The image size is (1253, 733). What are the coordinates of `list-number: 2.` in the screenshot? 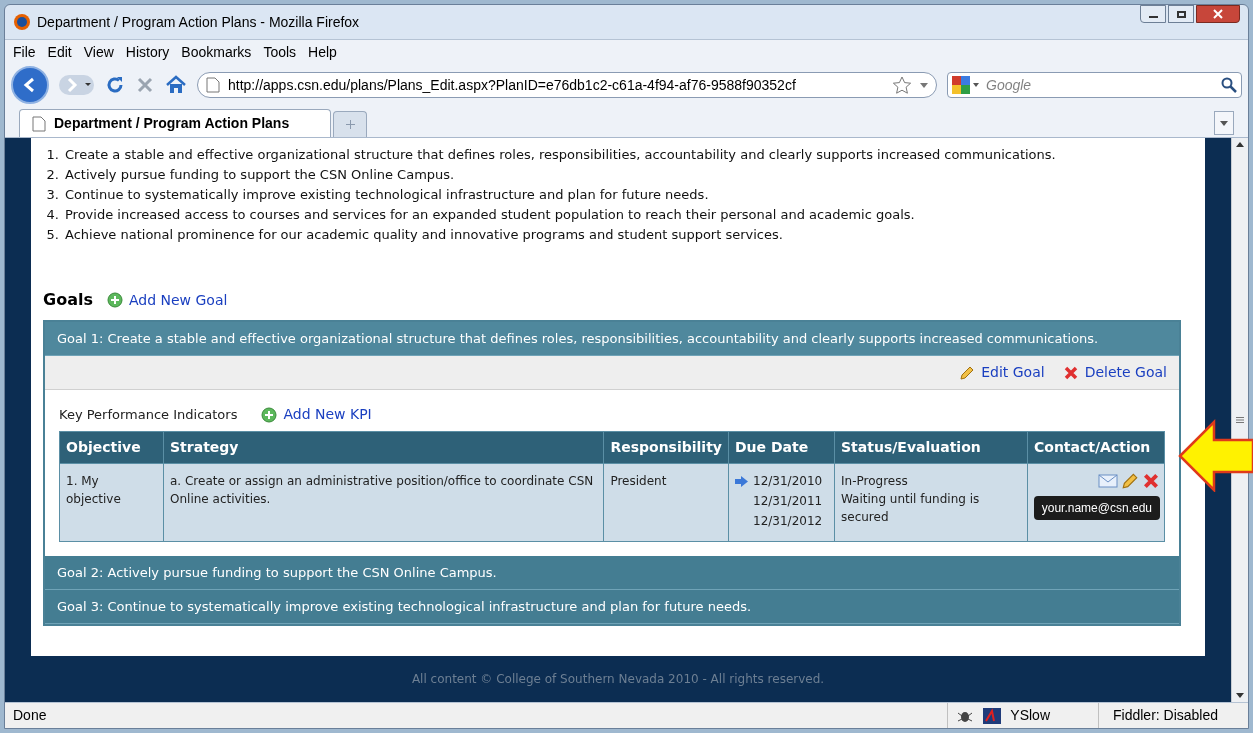 It's located at (52, 175).